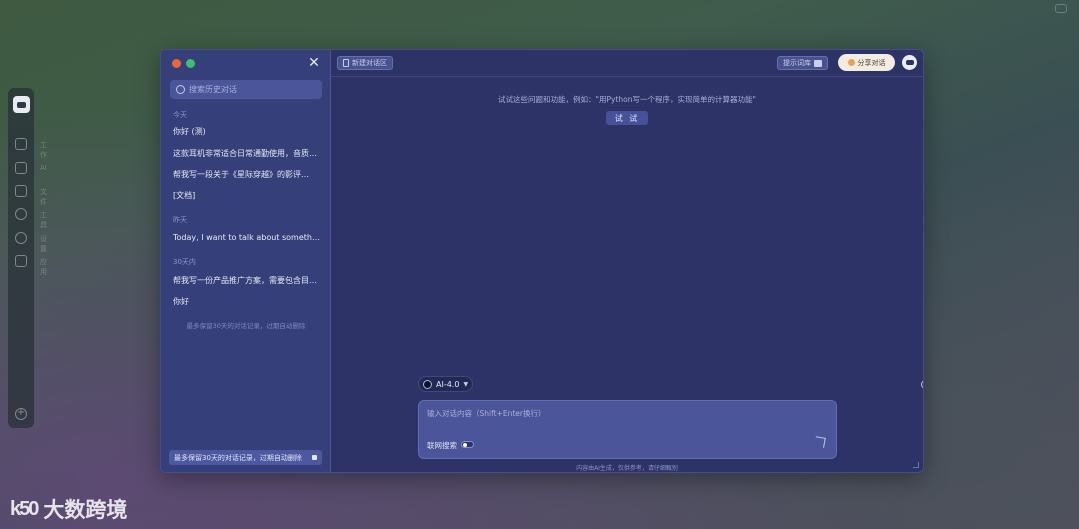 The image size is (1079, 529). Describe the element at coordinates (190, 63) in the screenshot. I see `maximize-window-icon` at that location.